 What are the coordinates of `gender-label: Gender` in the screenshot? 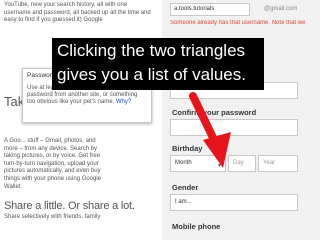 It's located at (185, 187).